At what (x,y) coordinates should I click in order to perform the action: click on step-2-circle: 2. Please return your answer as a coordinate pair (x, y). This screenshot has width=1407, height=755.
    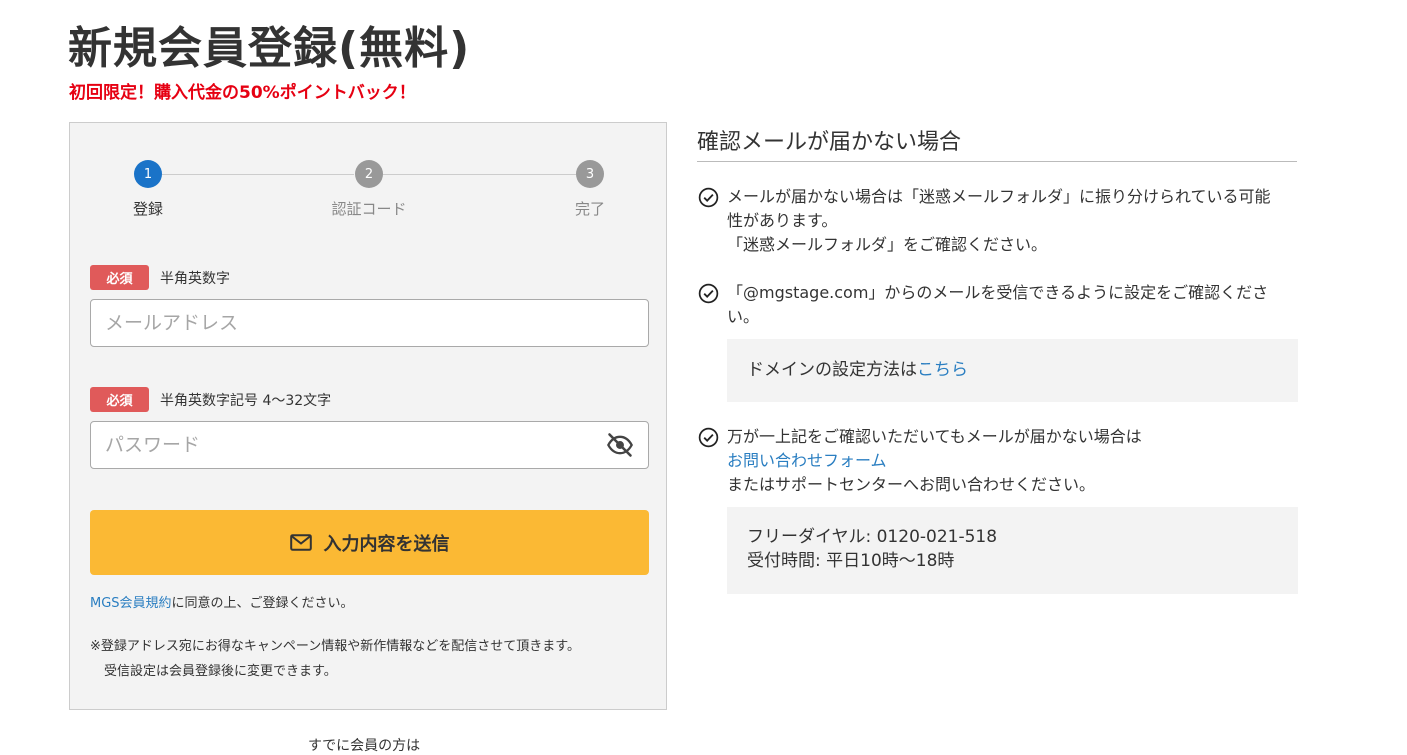
    Looking at the image, I should click on (369, 174).